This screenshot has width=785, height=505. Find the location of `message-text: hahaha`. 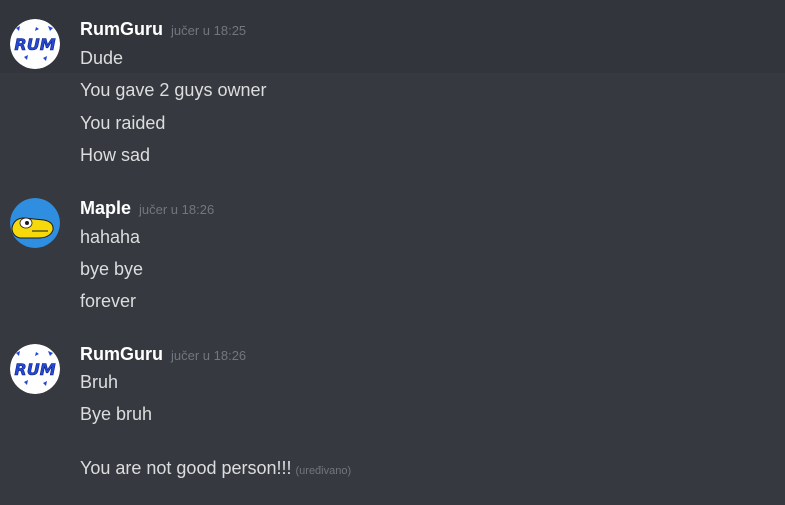

message-text: hahaha is located at coordinates (110, 237).